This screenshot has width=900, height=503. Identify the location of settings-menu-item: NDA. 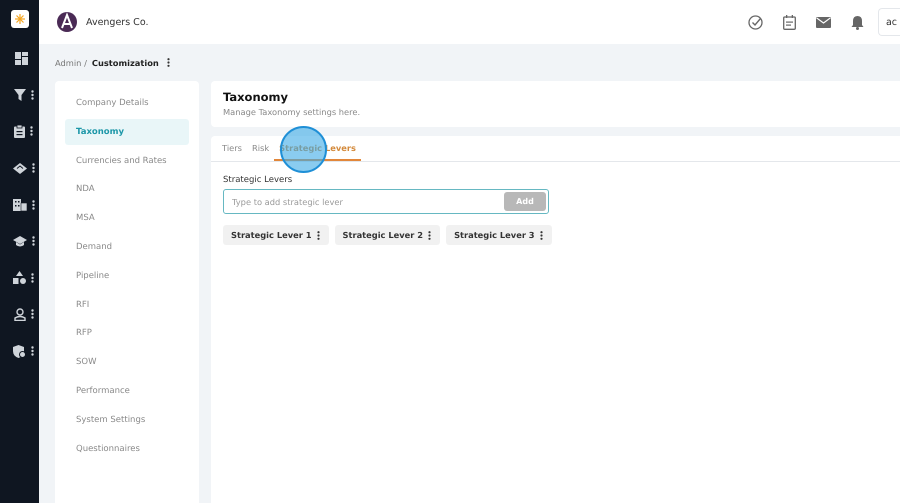
(127, 189).